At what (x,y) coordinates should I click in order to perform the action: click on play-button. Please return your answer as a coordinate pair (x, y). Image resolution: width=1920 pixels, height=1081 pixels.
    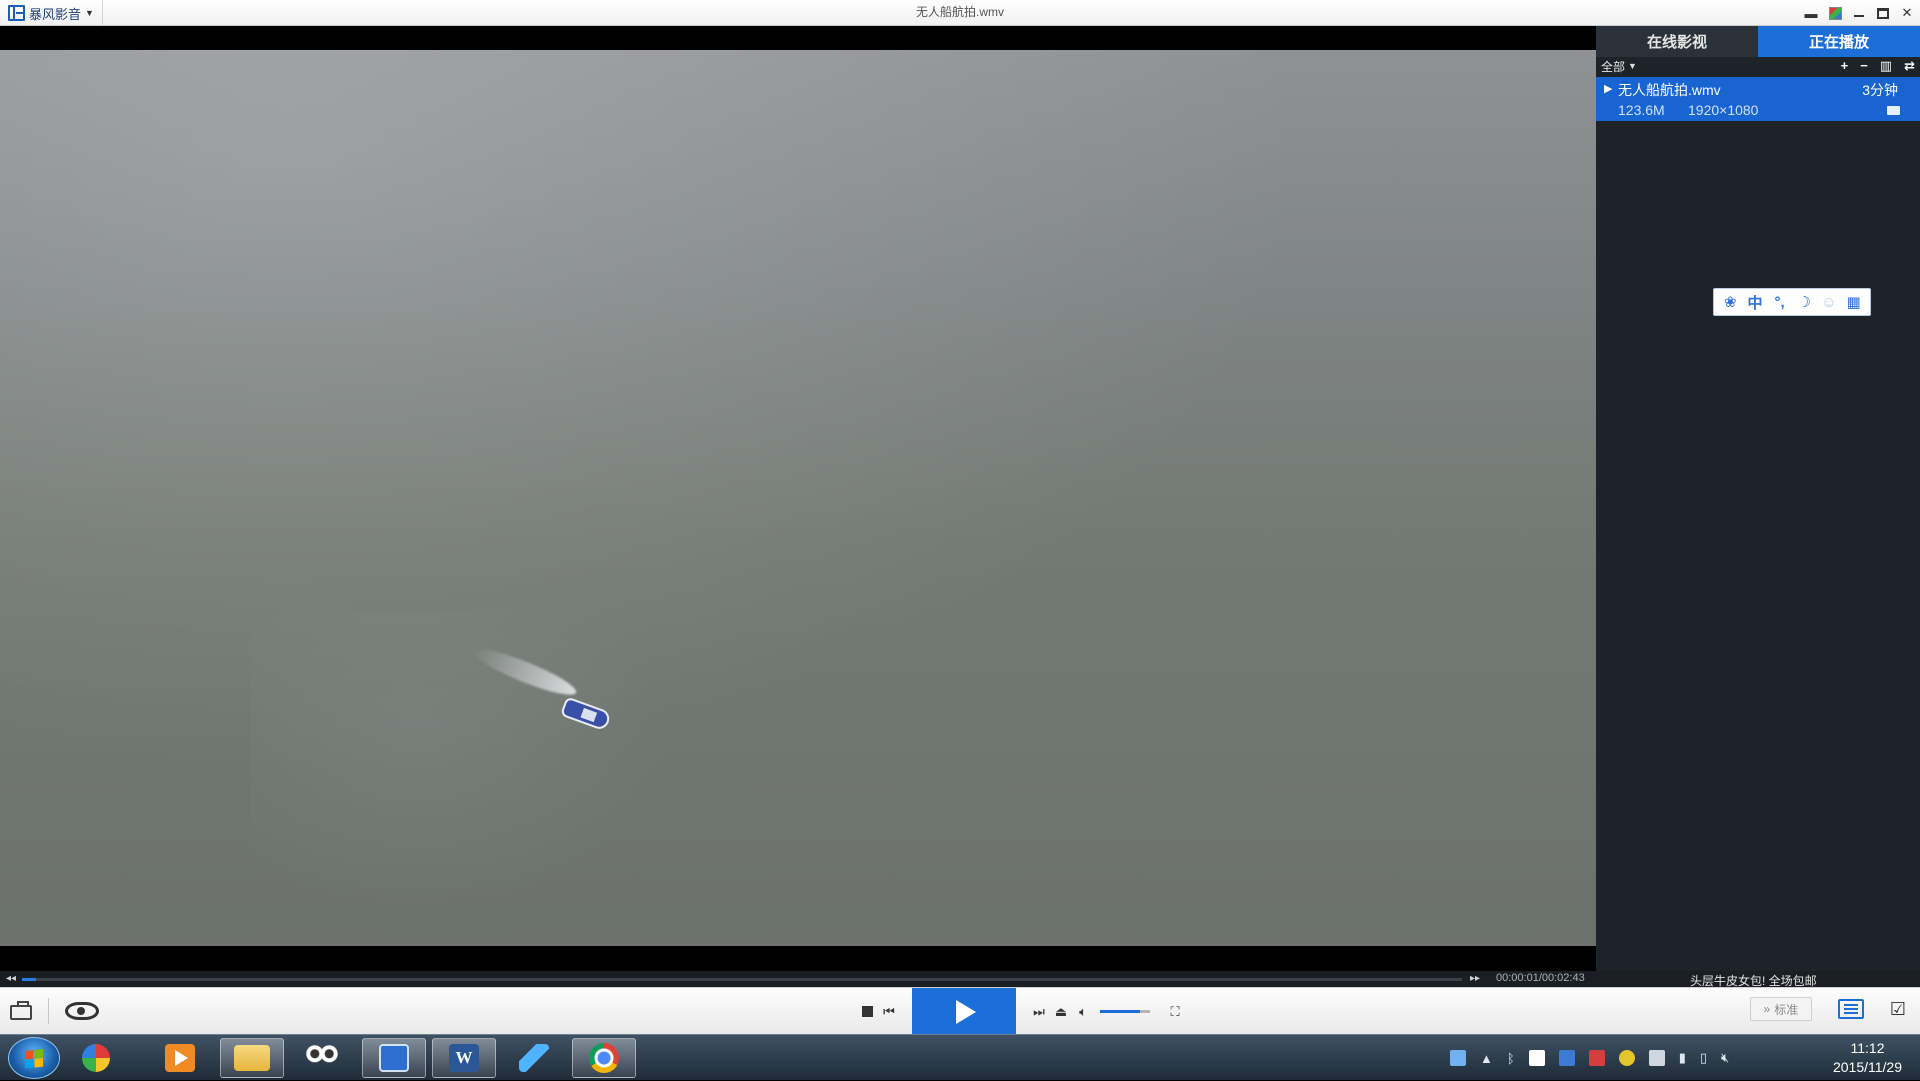
    Looking at the image, I should click on (964, 1011).